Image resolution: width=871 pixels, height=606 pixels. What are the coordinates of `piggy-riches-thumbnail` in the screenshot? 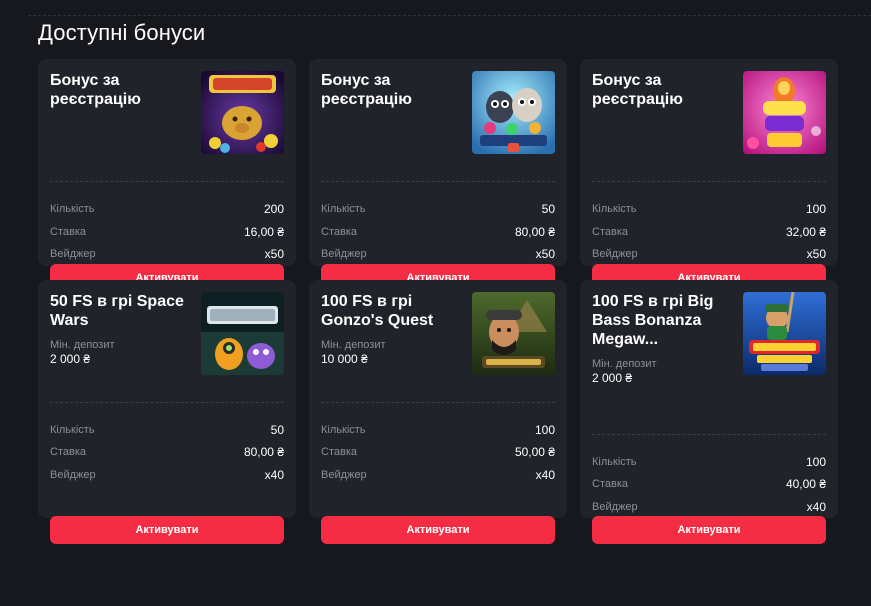 It's located at (242, 112).